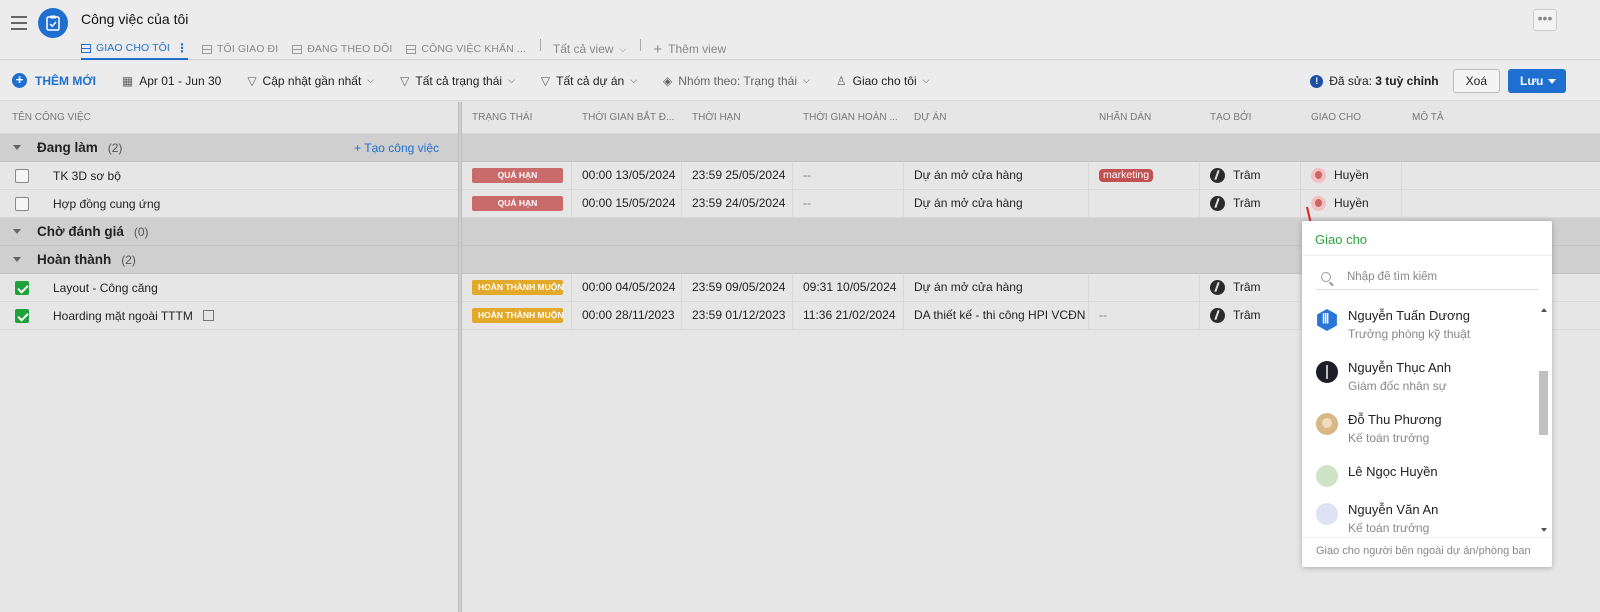 This screenshot has height=612, width=1600. What do you see at coordinates (996, 315) in the screenshot?
I see `project-cell: DA thiết kế - thi công HPI VCĐN` at bounding box center [996, 315].